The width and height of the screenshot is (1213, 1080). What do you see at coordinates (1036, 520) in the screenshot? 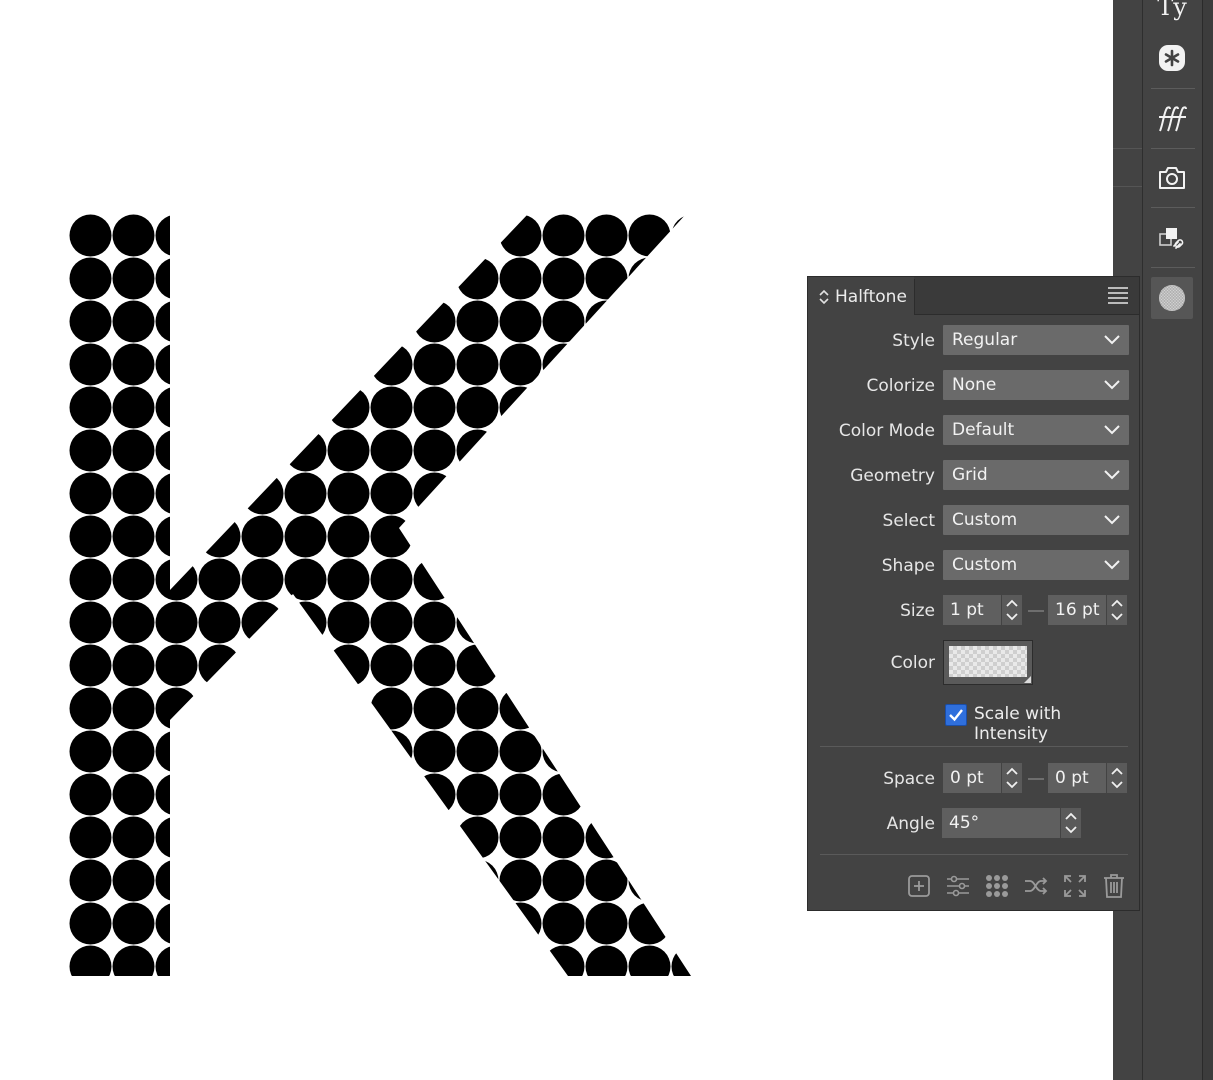
I see `select-dropdown: Custom` at bounding box center [1036, 520].